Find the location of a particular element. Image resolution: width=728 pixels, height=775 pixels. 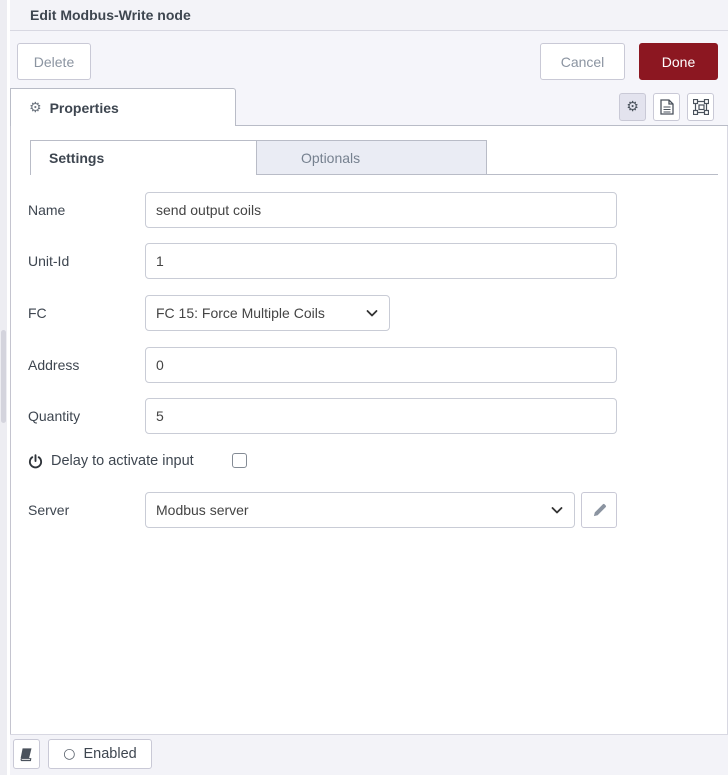

tab-properties: ⚙ Properties is located at coordinates (123, 107).